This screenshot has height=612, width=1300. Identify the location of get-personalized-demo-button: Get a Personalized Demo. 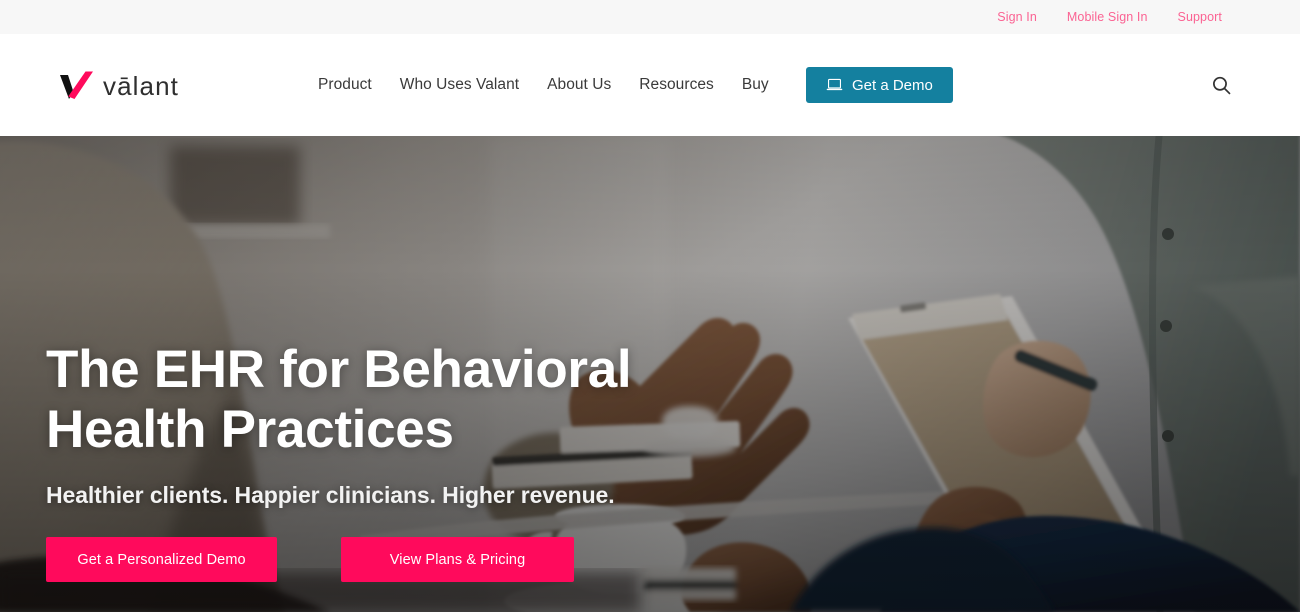
(161, 559).